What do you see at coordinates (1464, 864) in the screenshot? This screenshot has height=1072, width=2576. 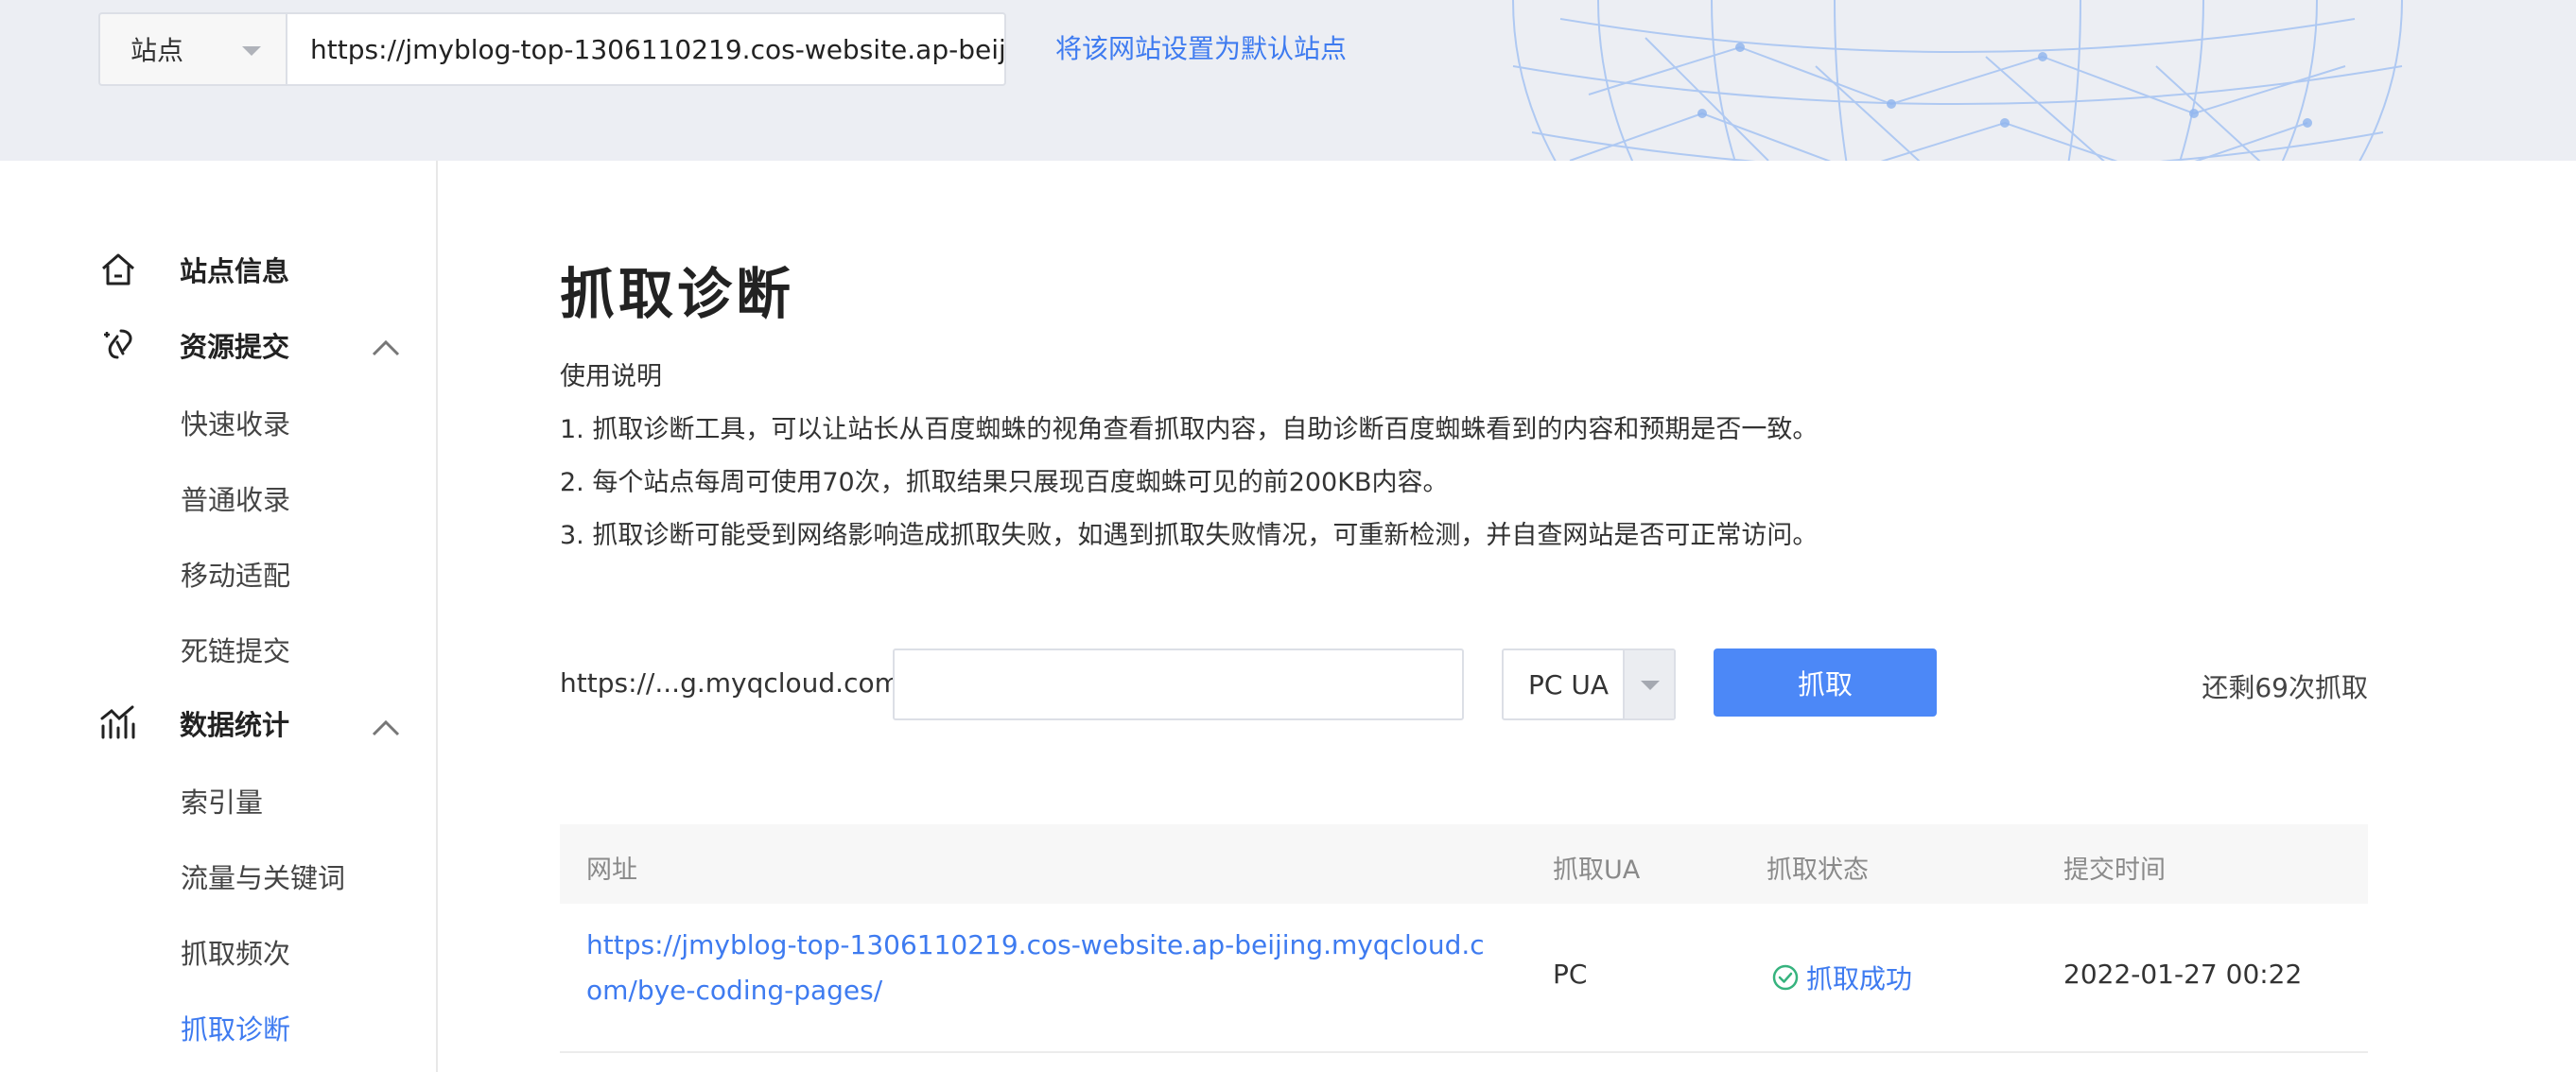 I see `table-header: 网址 抓取UA 抓取状态 提交时间` at bounding box center [1464, 864].